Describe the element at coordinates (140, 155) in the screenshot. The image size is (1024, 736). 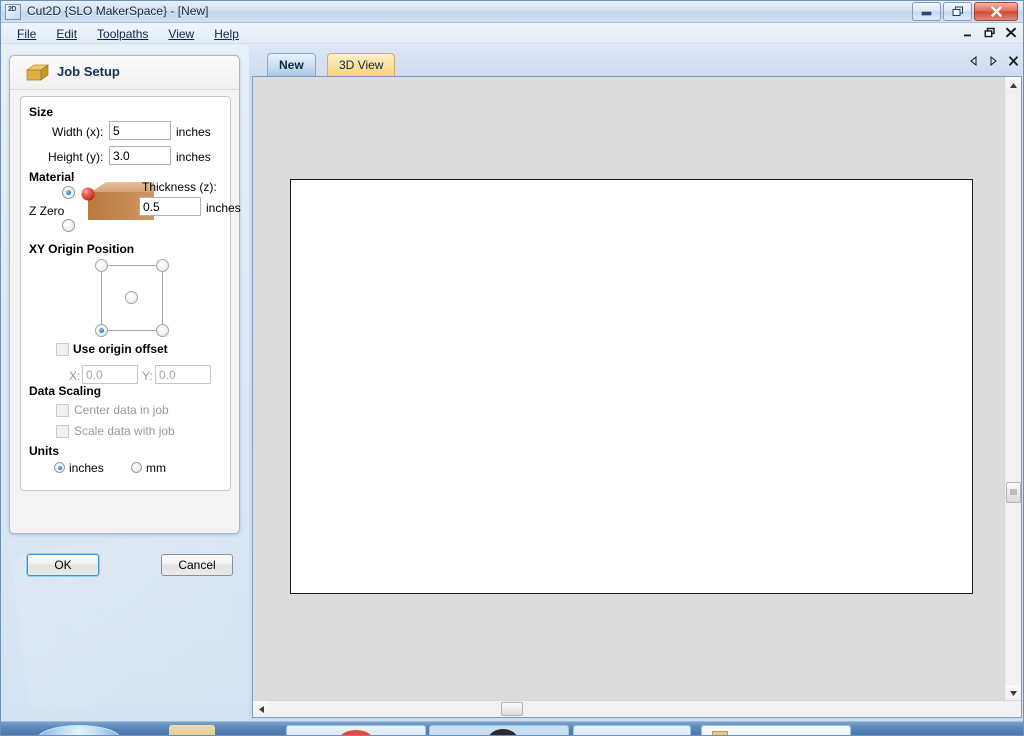
I see `height-input` at that location.